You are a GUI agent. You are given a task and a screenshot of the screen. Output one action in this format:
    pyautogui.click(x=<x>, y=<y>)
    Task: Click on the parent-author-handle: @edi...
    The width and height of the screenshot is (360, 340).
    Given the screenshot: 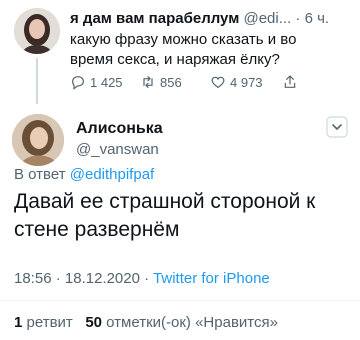 What is the action you would take?
    pyautogui.click(x=267, y=18)
    